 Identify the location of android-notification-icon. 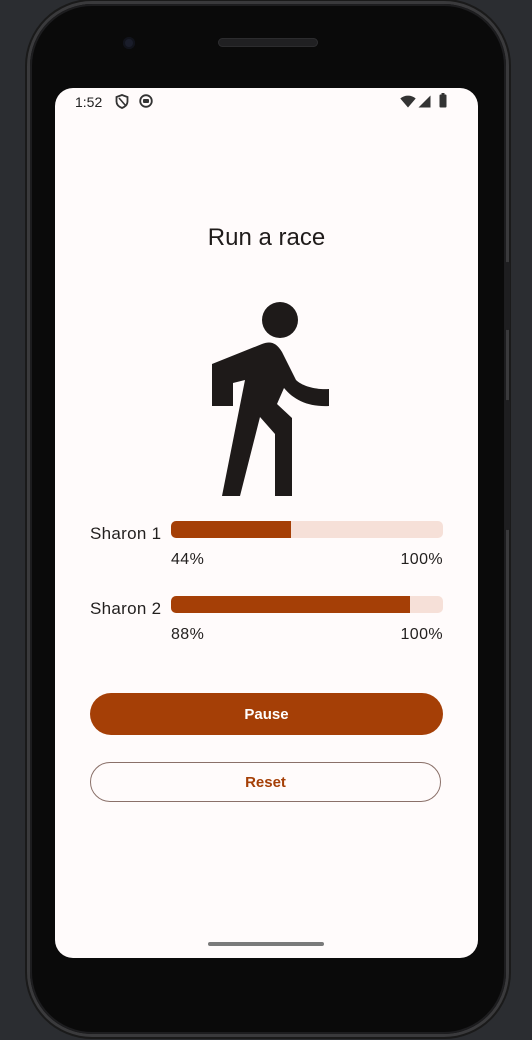
(146, 102).